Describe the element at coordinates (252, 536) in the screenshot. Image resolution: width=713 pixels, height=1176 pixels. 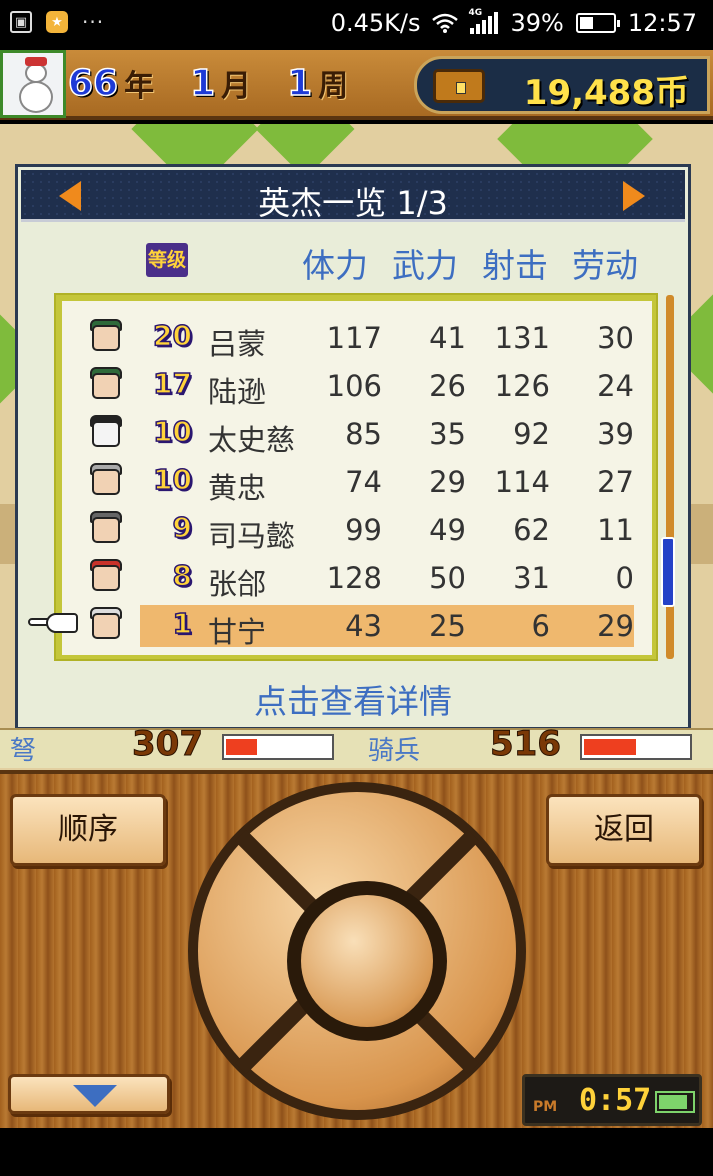
I see `hero-name: 司马懿` at that location.